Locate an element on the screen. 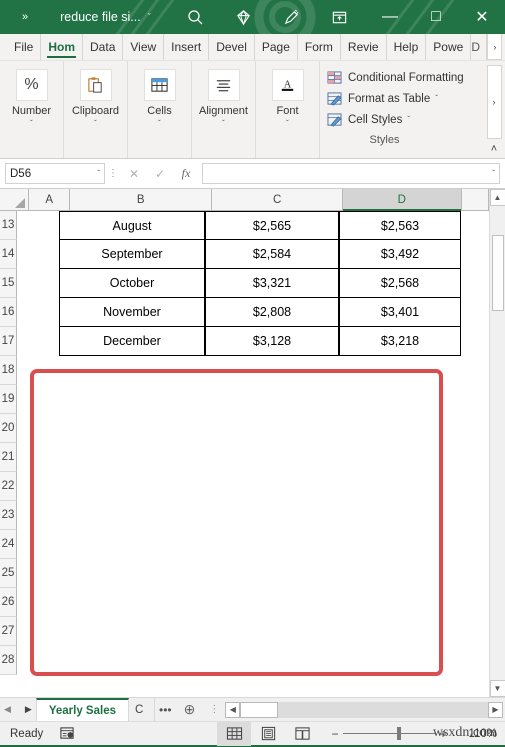 This screenshot has width=505, height=747. ribbon-group-clipboard: Clipboard ˇ is located at coordinates (96, 109).